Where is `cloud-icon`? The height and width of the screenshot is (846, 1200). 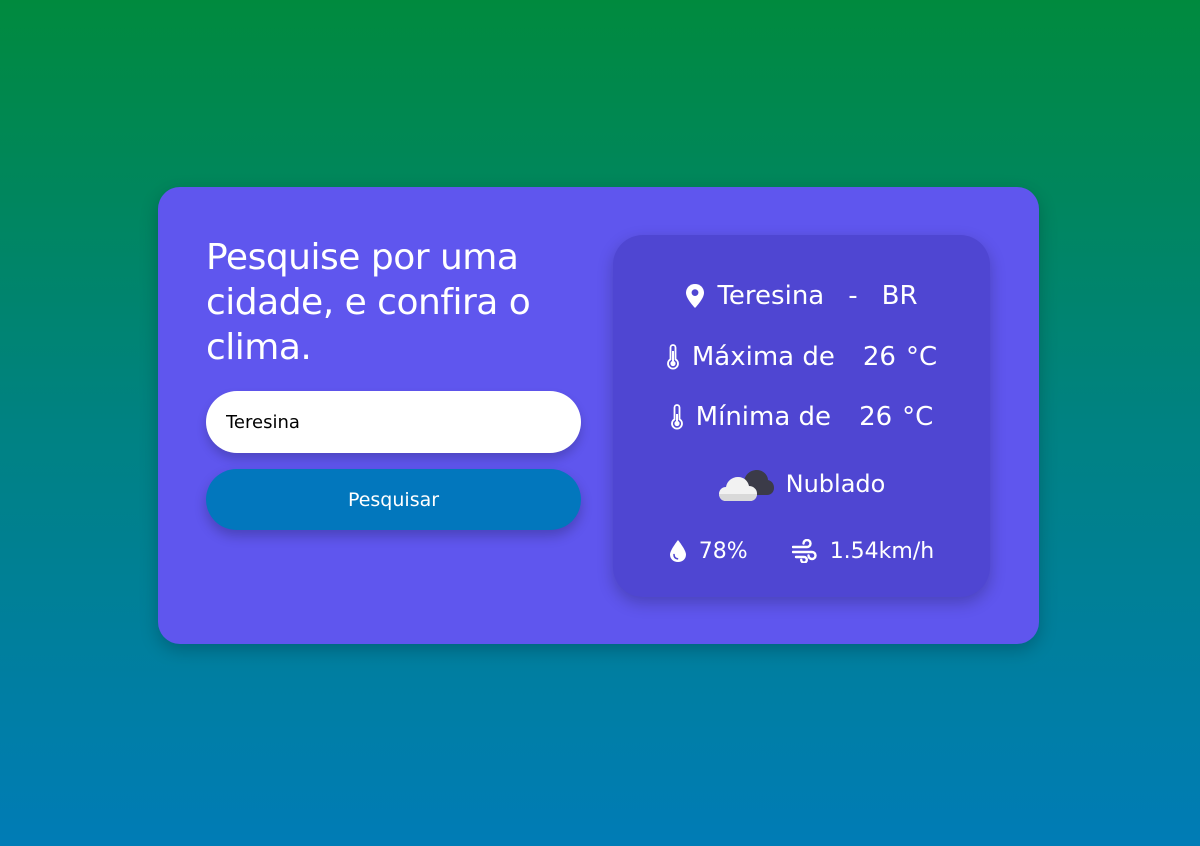
cloud-icon is located at coordinates (746, 484).